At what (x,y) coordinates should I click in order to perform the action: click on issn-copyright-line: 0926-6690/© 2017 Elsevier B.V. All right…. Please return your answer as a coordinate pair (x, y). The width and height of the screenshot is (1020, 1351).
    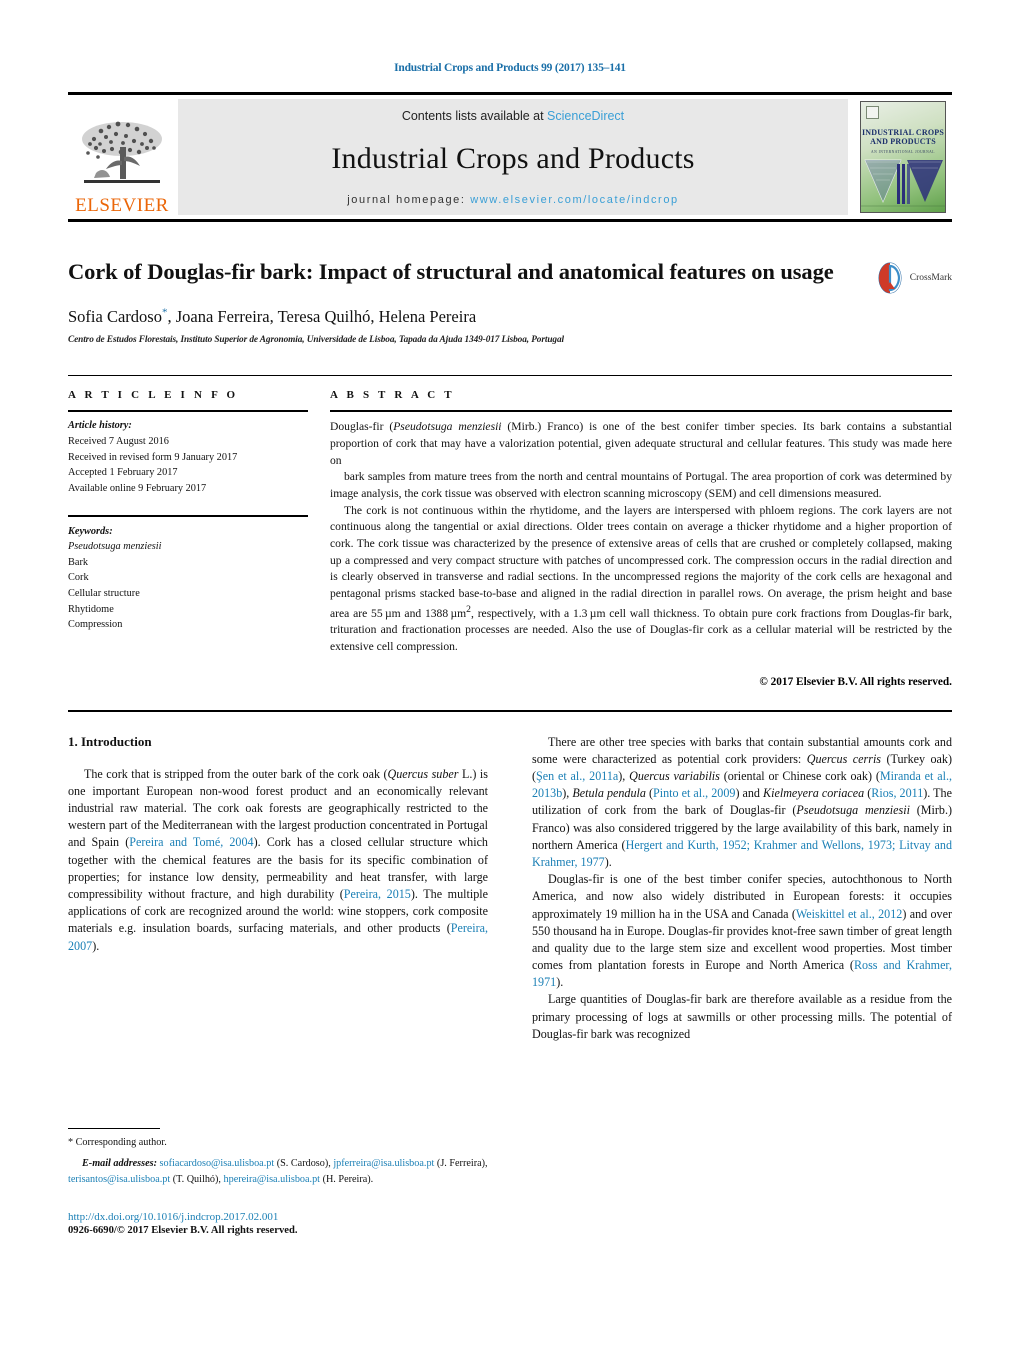
    Looking at the image, I should click on (183, 1230).